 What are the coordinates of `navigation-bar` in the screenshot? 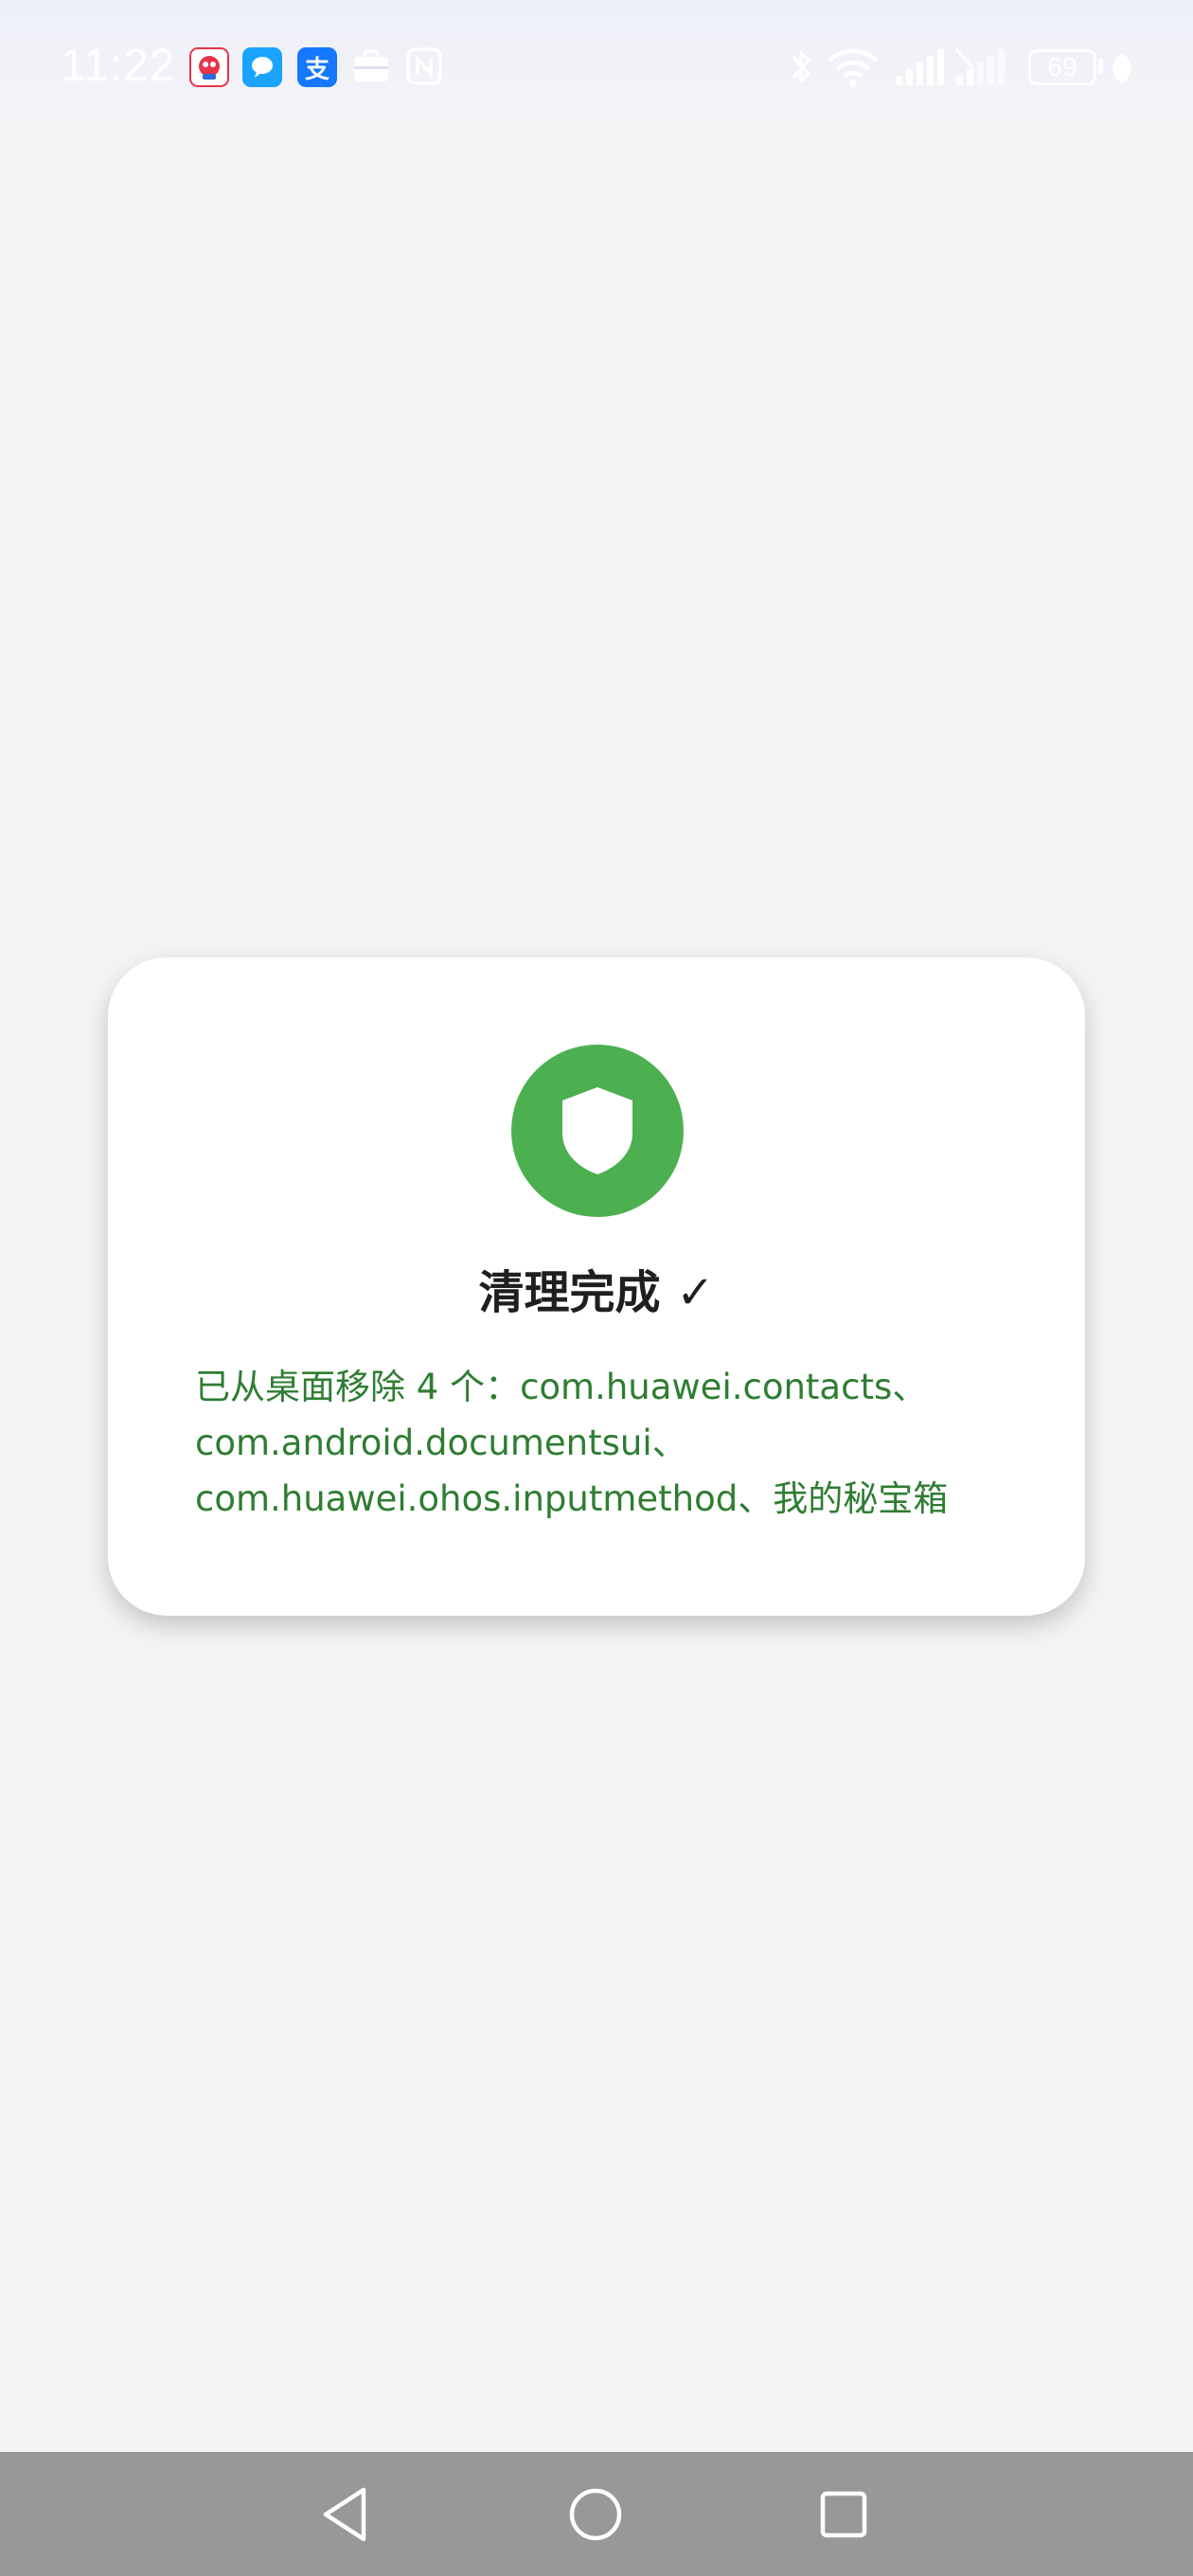 It's located at (596, 2514).